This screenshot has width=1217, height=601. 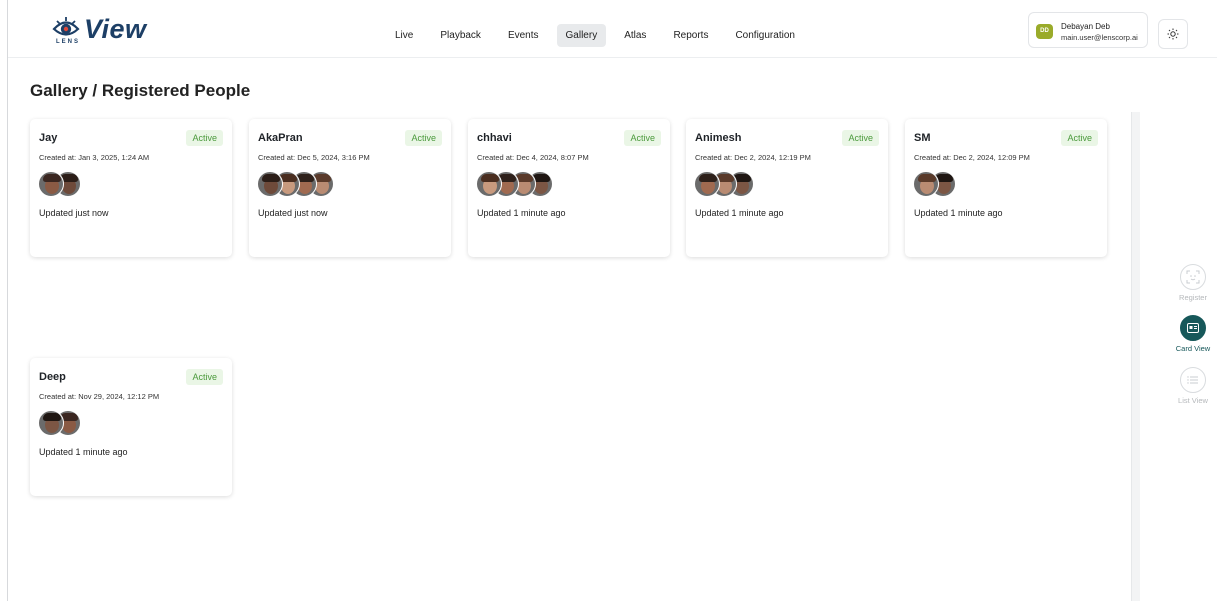 What do you see at coordinates (1193, 348) in the screenshot?
I see `card-view-label: Card View` at bounding box center [1193, 348].